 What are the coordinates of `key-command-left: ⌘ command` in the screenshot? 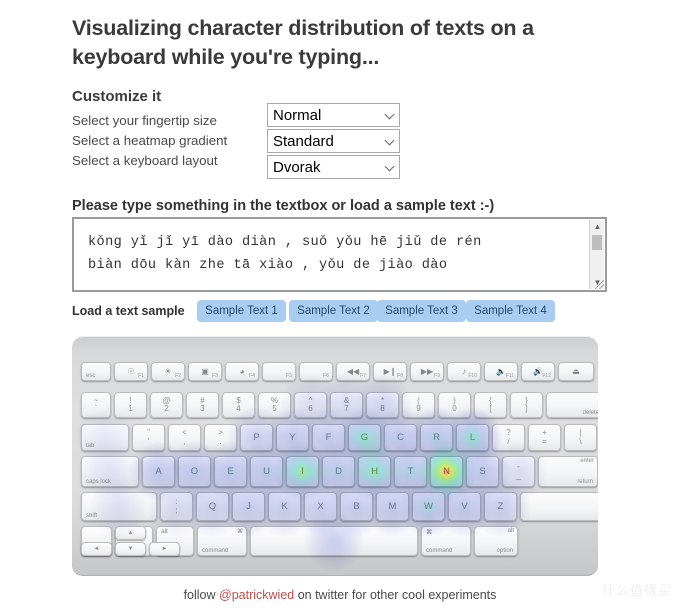 It's located at (222, 541).